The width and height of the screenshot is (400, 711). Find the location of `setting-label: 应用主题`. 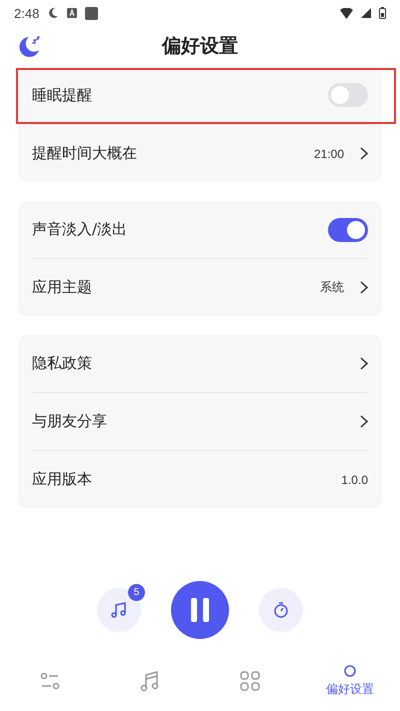

setting-label: 应用主题 is located at coordinates (62, 287).